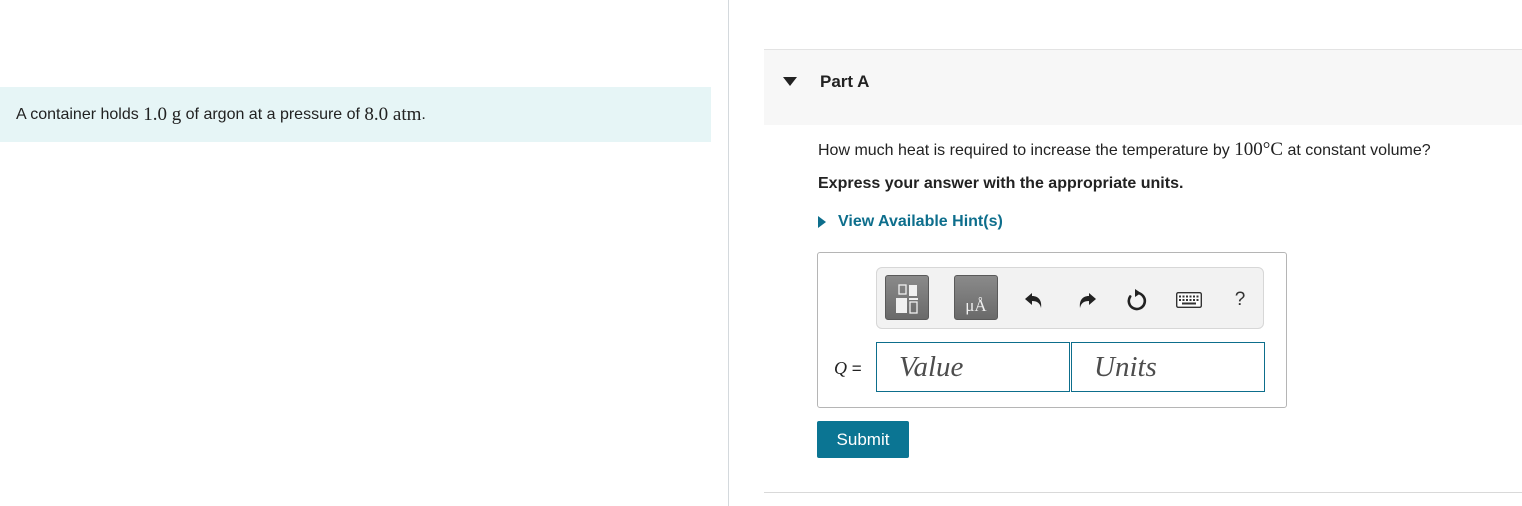 The image size is (1522, 506). I want to click on part-title: Part A, so click(845, 81).